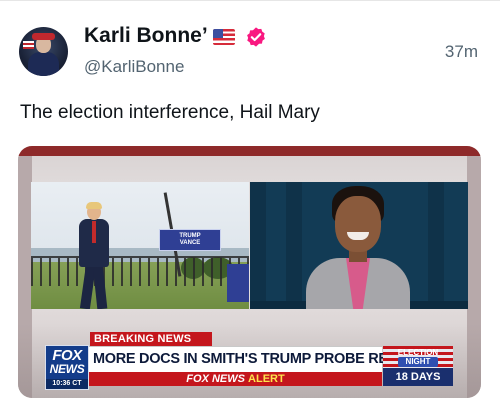 This screenshot has height=407, width=500. Describe the element at coordinates (418, 377) in the screenshot. I see `election-days: 18 DAYS` at that location.